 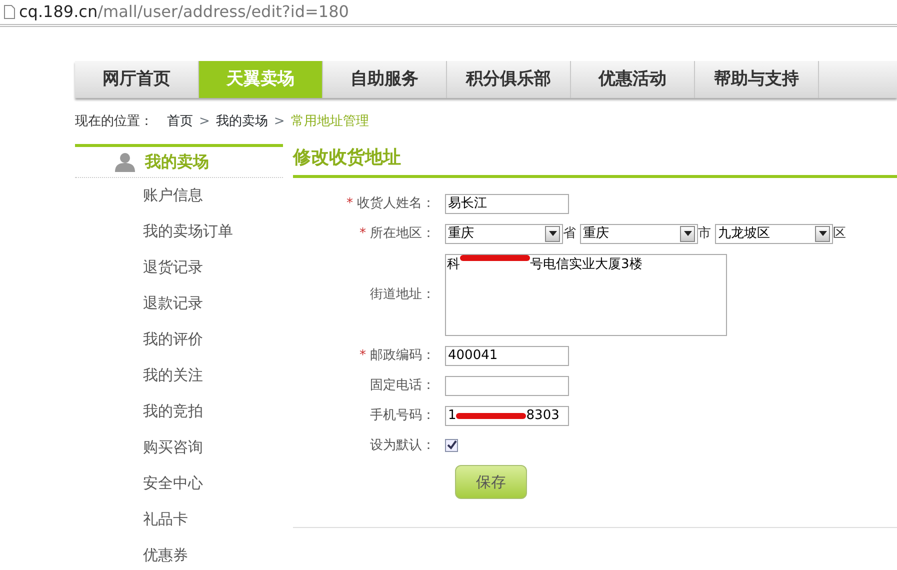 What do you see at coordinates (757, 79) in the screenshot?
I see `nav-tab: 帮助与支持` at bounding box center [757, 79].